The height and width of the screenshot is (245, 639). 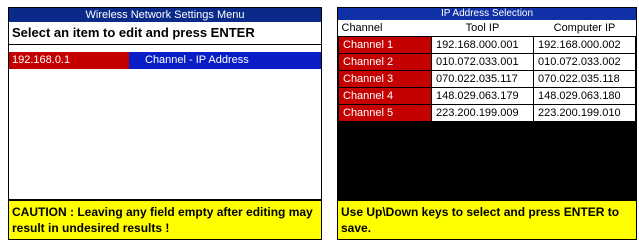 I want to click on computer-ip-cell: 070.022.035.118, so click(x=584, y=79).